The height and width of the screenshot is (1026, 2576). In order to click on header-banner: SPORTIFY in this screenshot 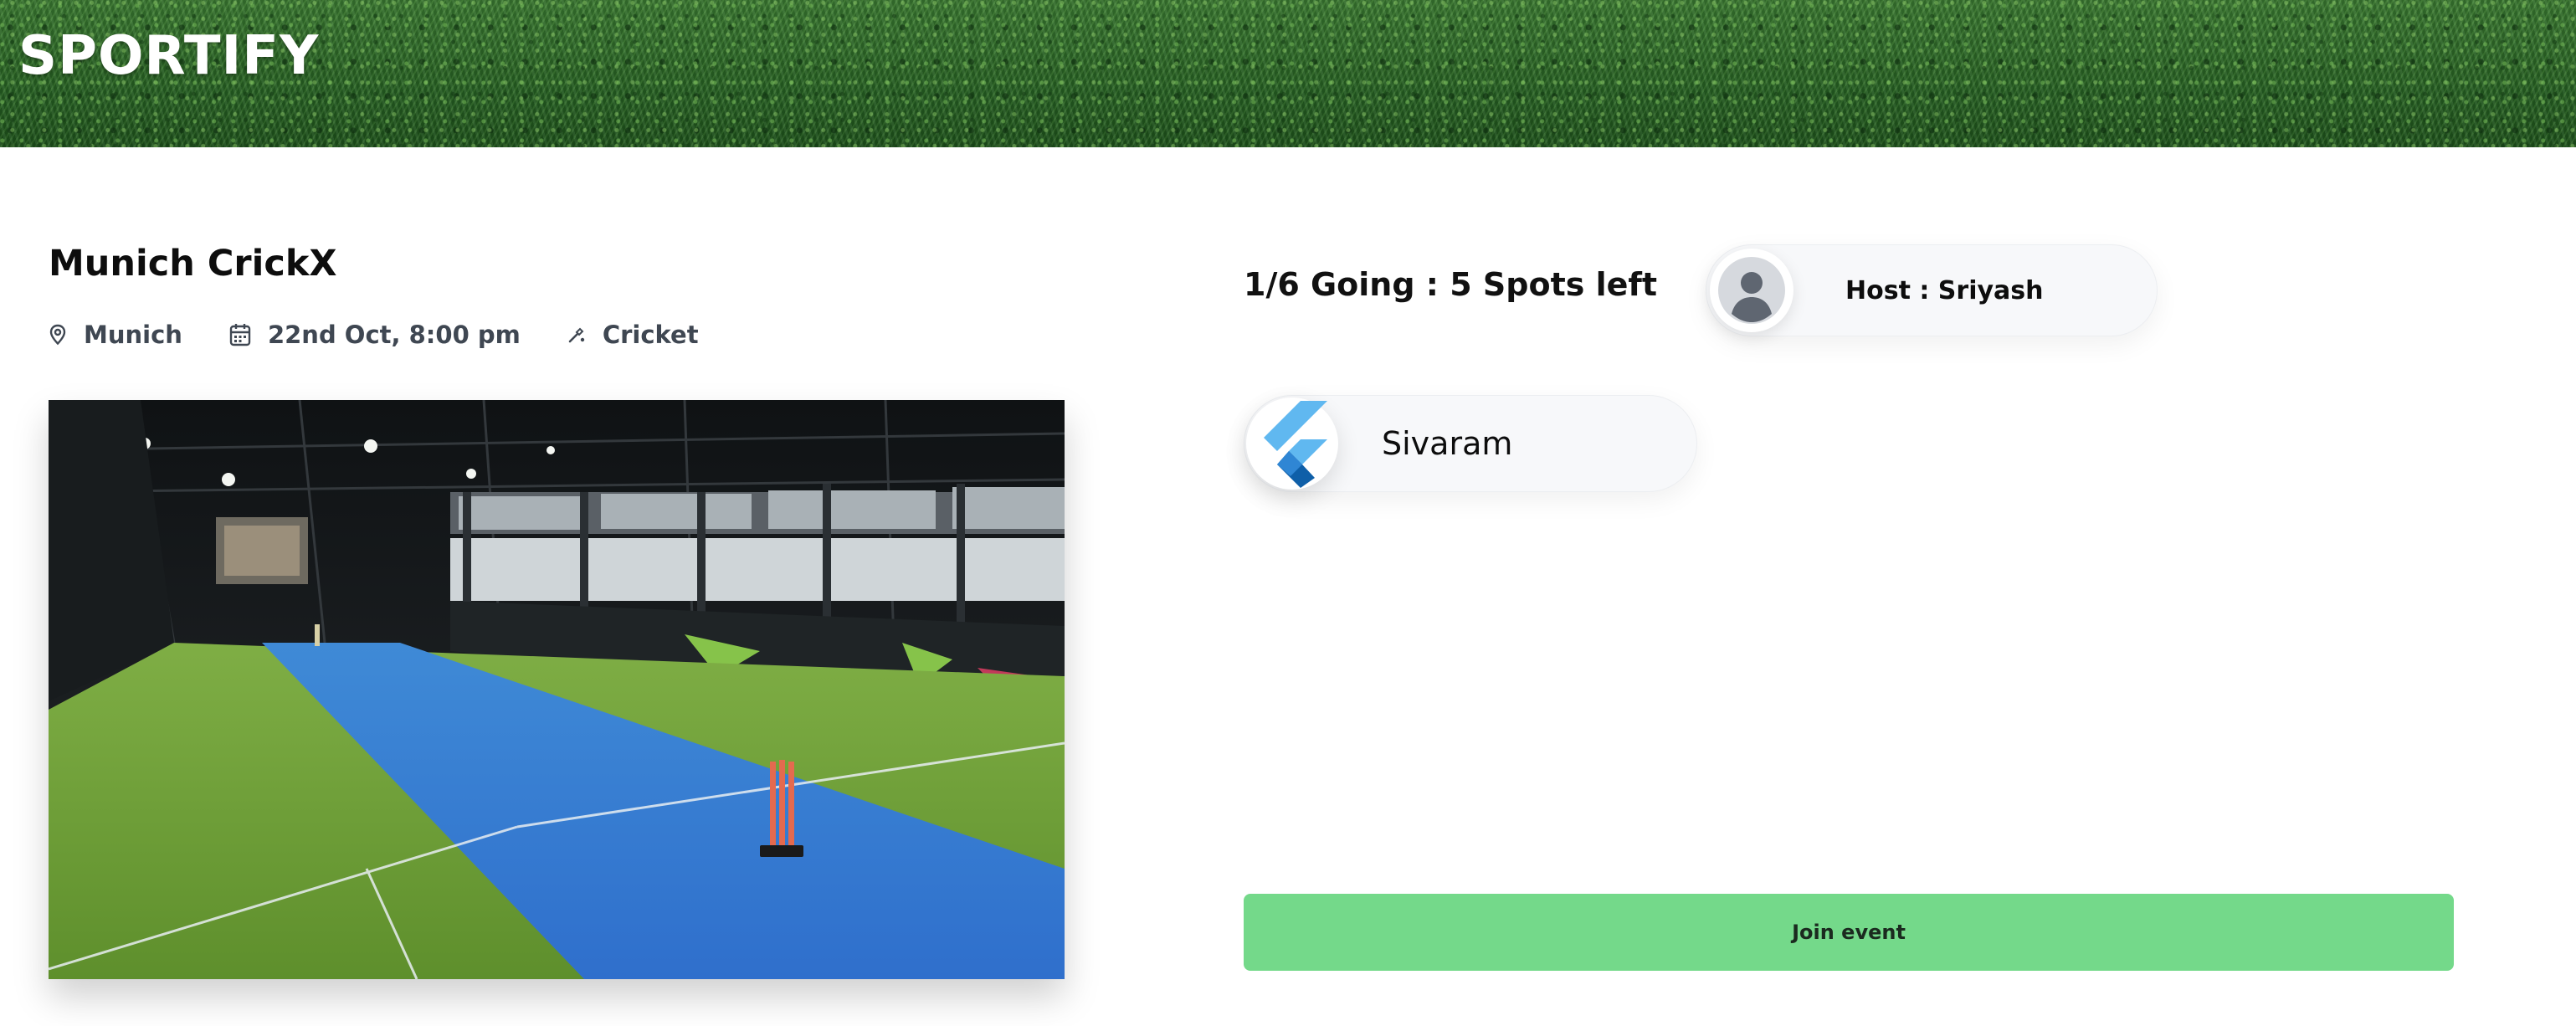, I will do `click(1288, 73)`.